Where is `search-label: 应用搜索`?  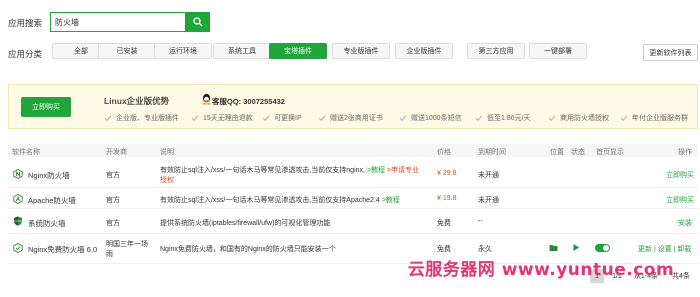 search-label: 应用搜索 is located at coordinates (25, 23).